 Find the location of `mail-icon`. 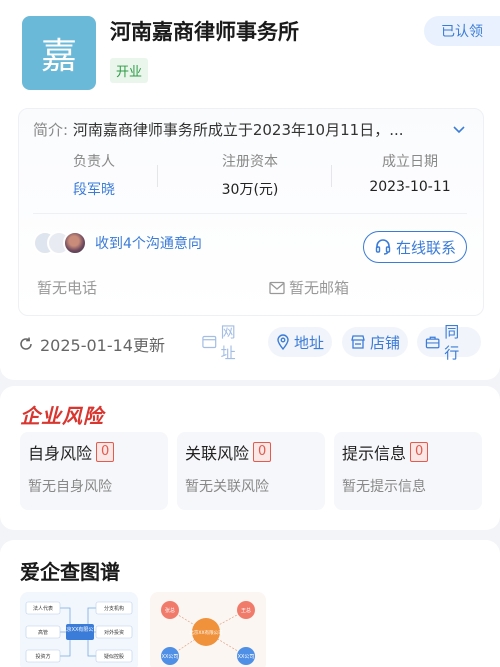

mail-icon is located at coordinates (277, 287).